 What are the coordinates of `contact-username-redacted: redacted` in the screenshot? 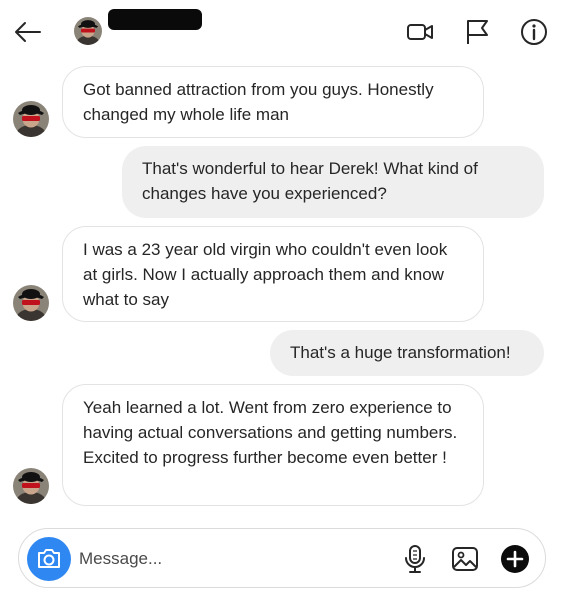 It's located at (155, 19).